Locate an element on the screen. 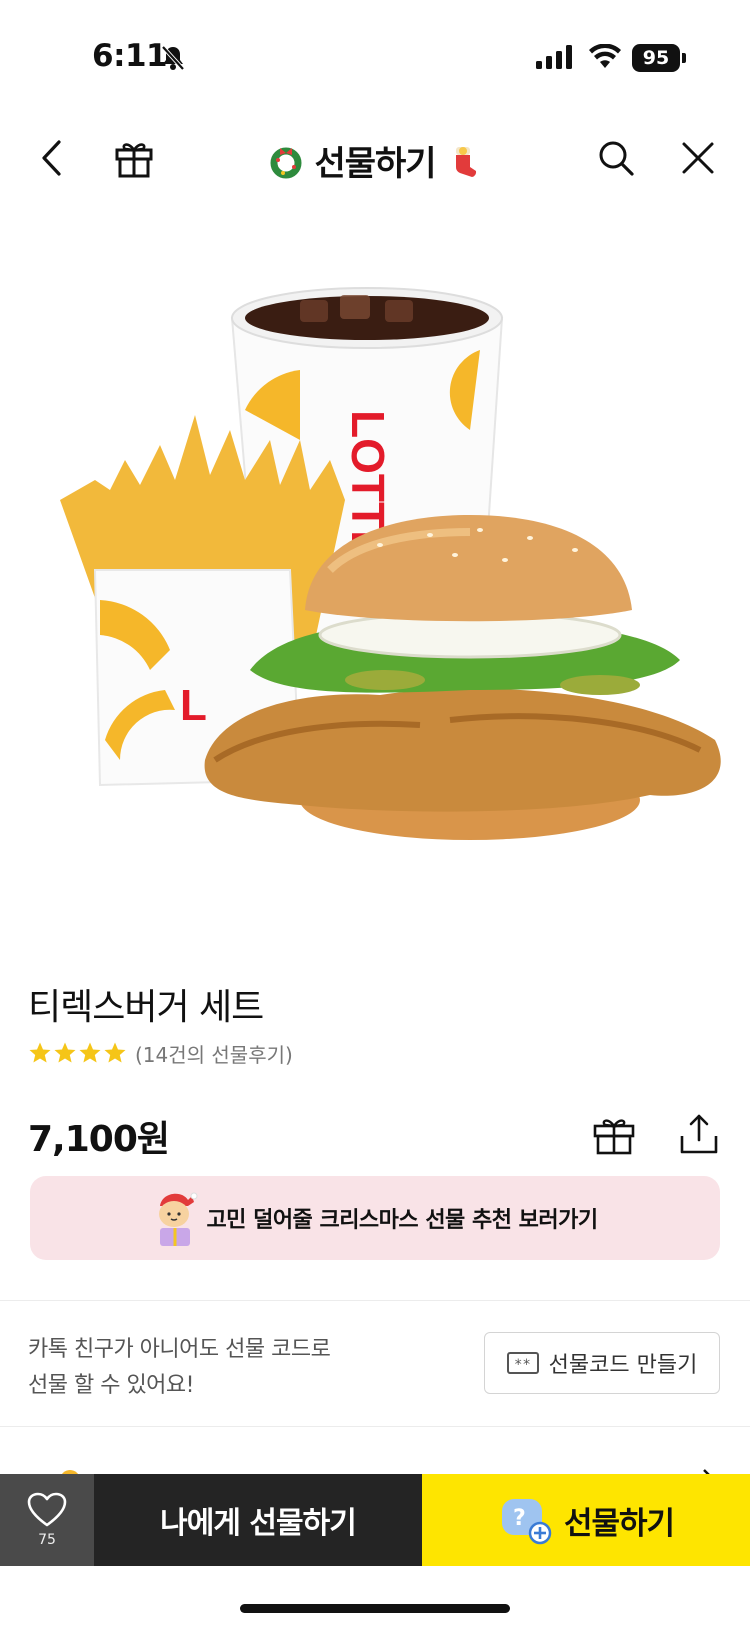 The width and height of the screenshot is (750, 1630). heart-icon is located at coordinates (47, 1509).